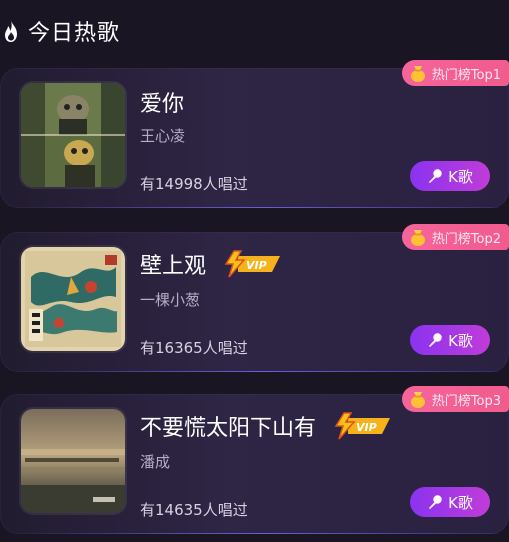 This screenshot has height=542, width=509. What do you see at coordinates (211, 264) in the screenshot?
I see `title-row: 壁上观 VIP` at bounding box center [211, 264].